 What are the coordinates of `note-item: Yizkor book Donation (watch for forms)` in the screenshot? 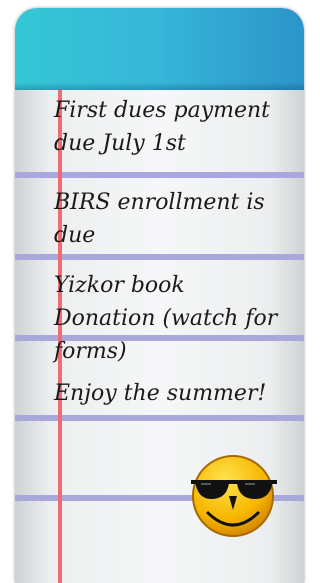 It's located at (166, 318).